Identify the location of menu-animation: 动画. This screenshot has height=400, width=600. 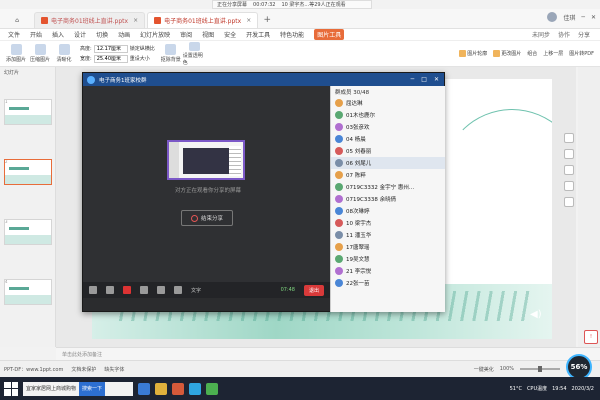
(124, 34).